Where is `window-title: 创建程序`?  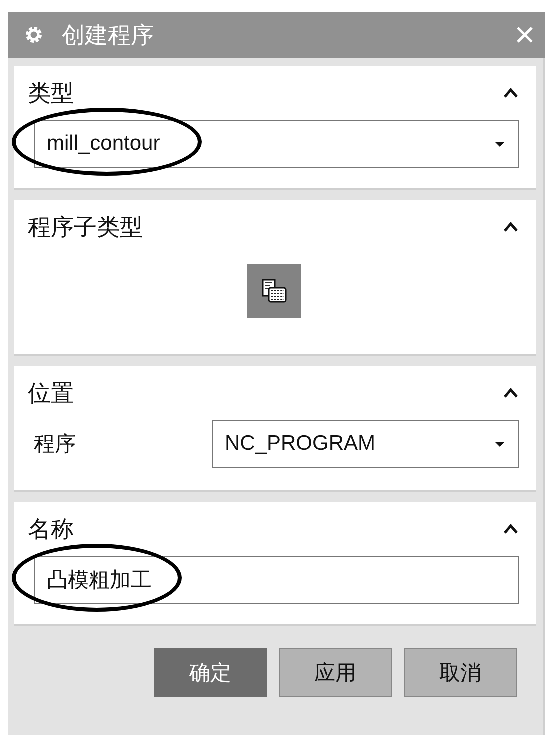
window-title: 创建程序 is located at coordinates (108, 36).